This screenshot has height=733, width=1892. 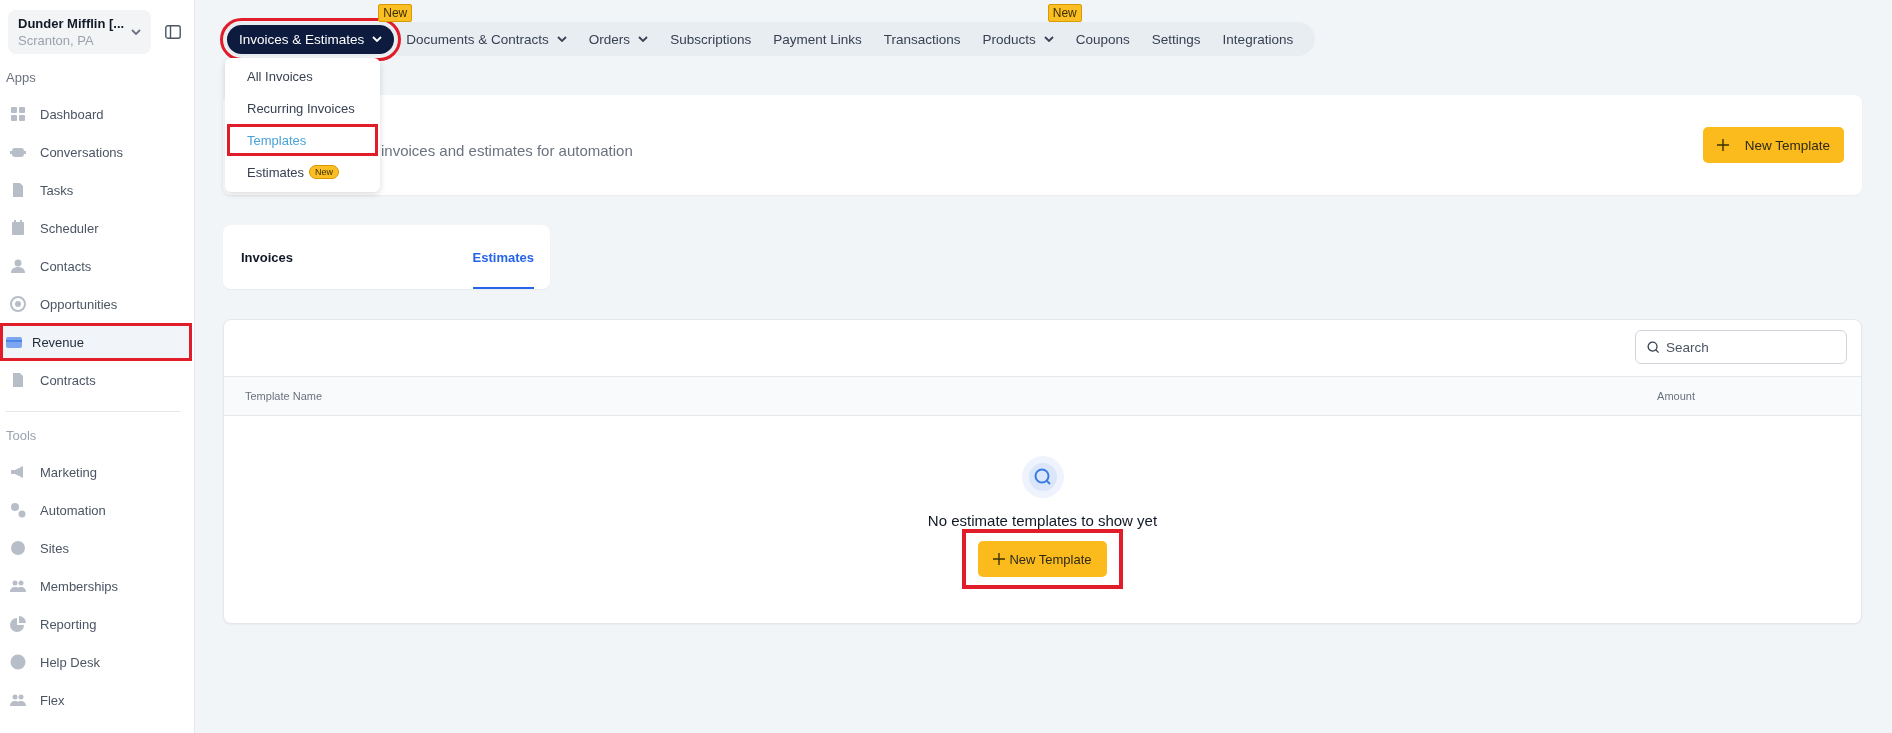 What do you see at coordinates (503, 257) in the screenshot?
I see `tab: Estimates` at bounding box center [503, 257].